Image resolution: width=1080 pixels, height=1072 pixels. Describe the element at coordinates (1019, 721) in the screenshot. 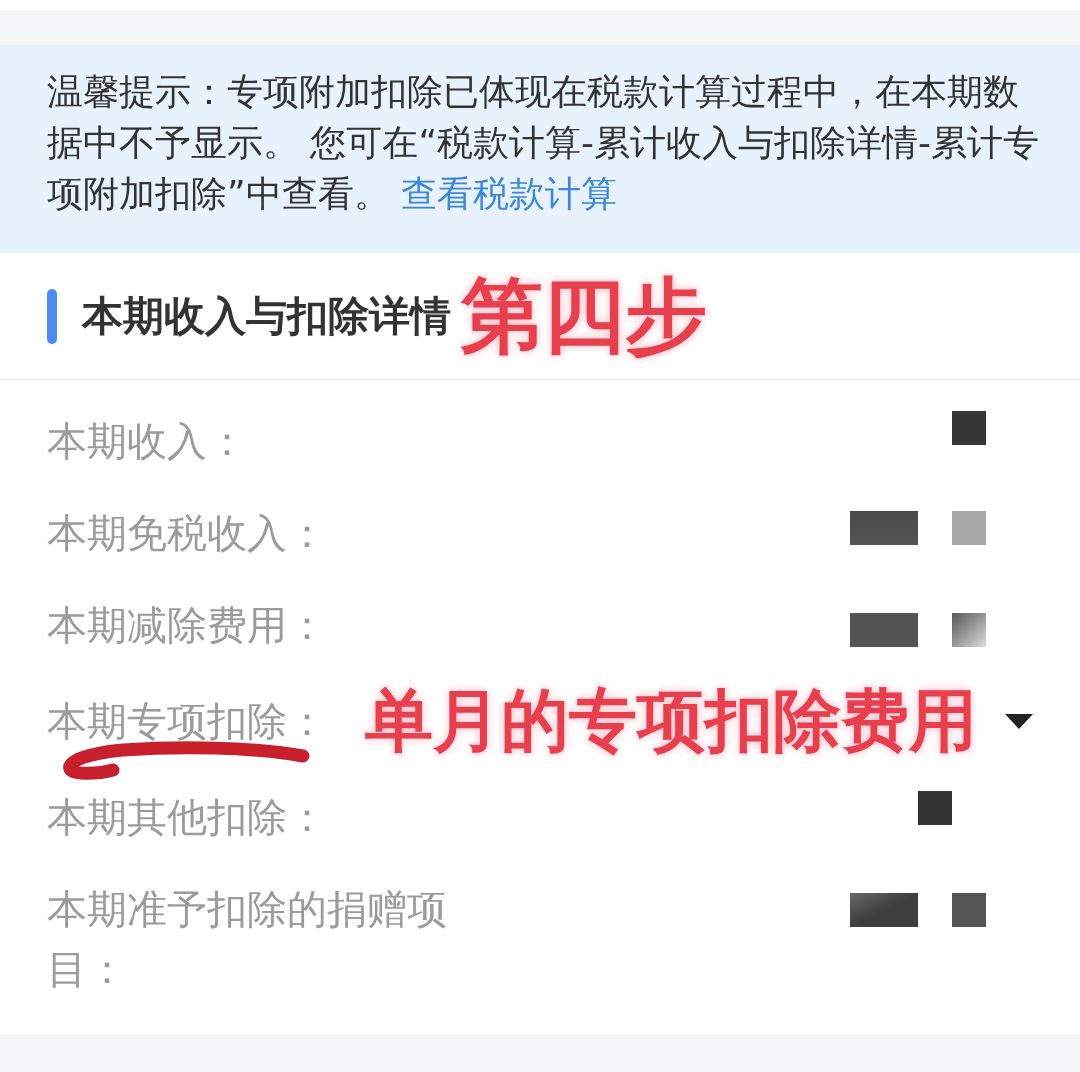

I see `caret-icon` at that location.